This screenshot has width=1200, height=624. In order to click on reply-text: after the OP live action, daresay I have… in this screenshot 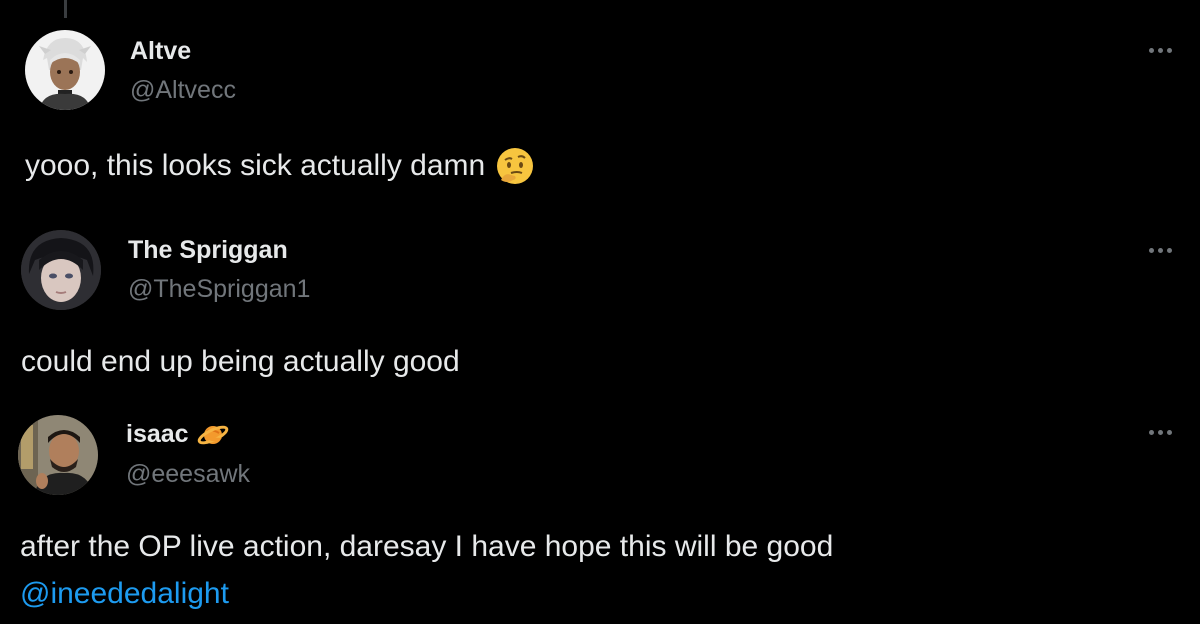, I will do `click(427, 546)`.